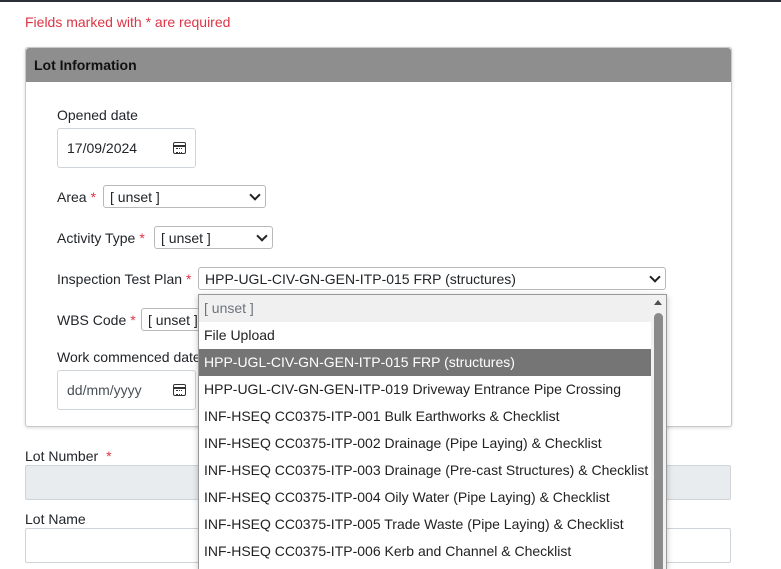  Describe the element at coordinates (186, 237) in the screenshot. I see `activity-type-value: [ unset ]` at that location.